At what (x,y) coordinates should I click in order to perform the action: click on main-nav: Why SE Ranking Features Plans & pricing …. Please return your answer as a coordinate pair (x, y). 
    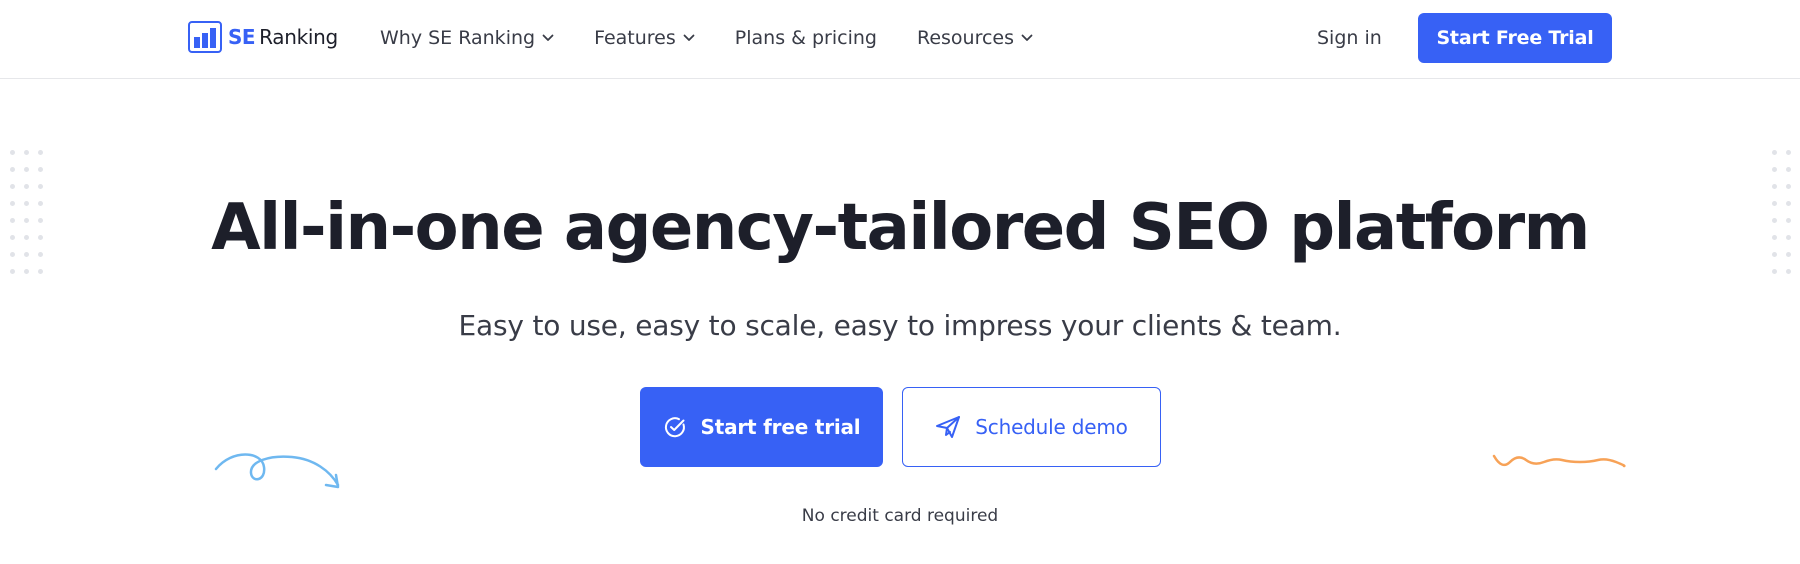
    Looking at the image, I should click on (726, 38).